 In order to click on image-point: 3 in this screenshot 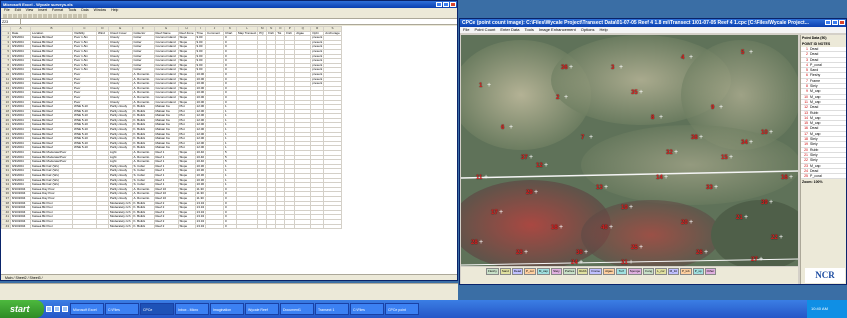, I will do `click(612, 68)`.